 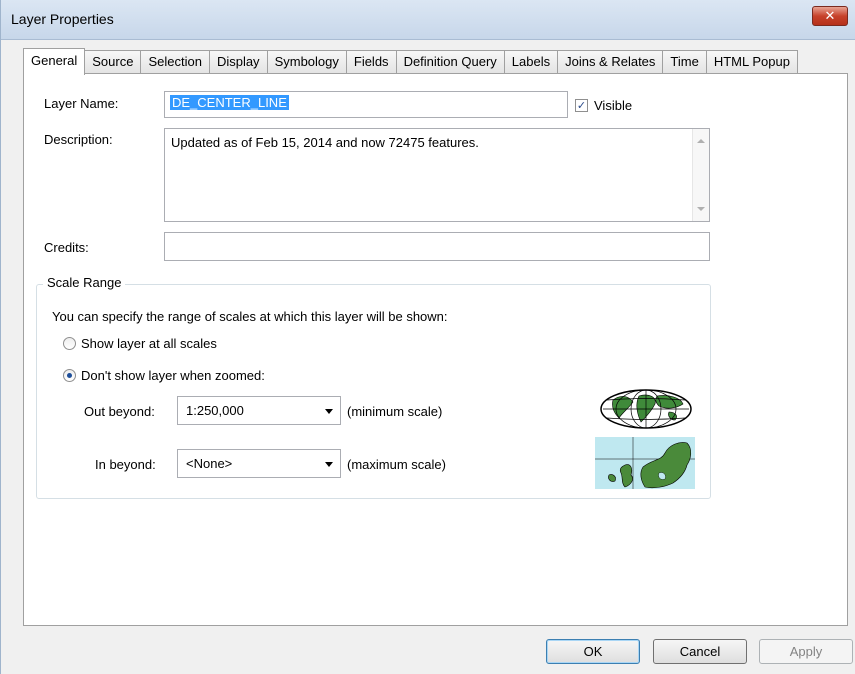 What do you see at coordinates (531, 62) in the screenshot?
I see `tab-labels: Labels` at bounding box center [531, 62].